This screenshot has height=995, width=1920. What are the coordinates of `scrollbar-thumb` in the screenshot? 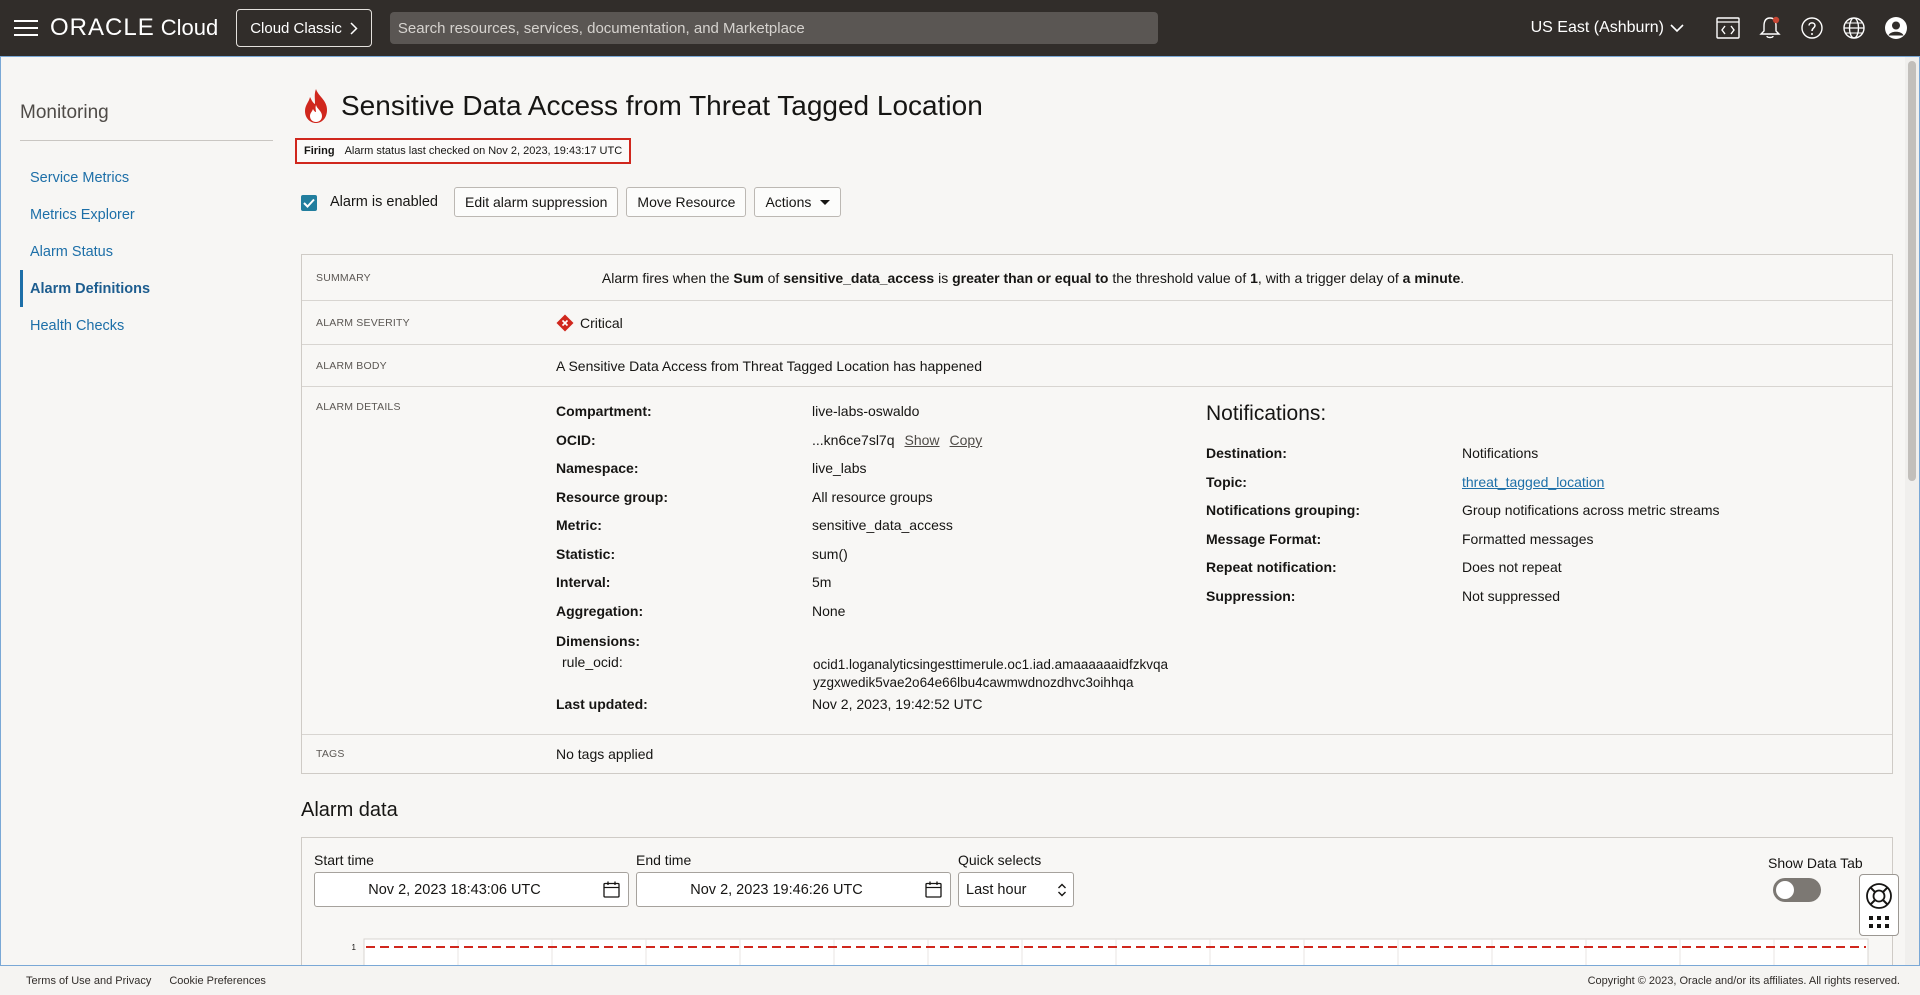 It's located at (1912, 271).